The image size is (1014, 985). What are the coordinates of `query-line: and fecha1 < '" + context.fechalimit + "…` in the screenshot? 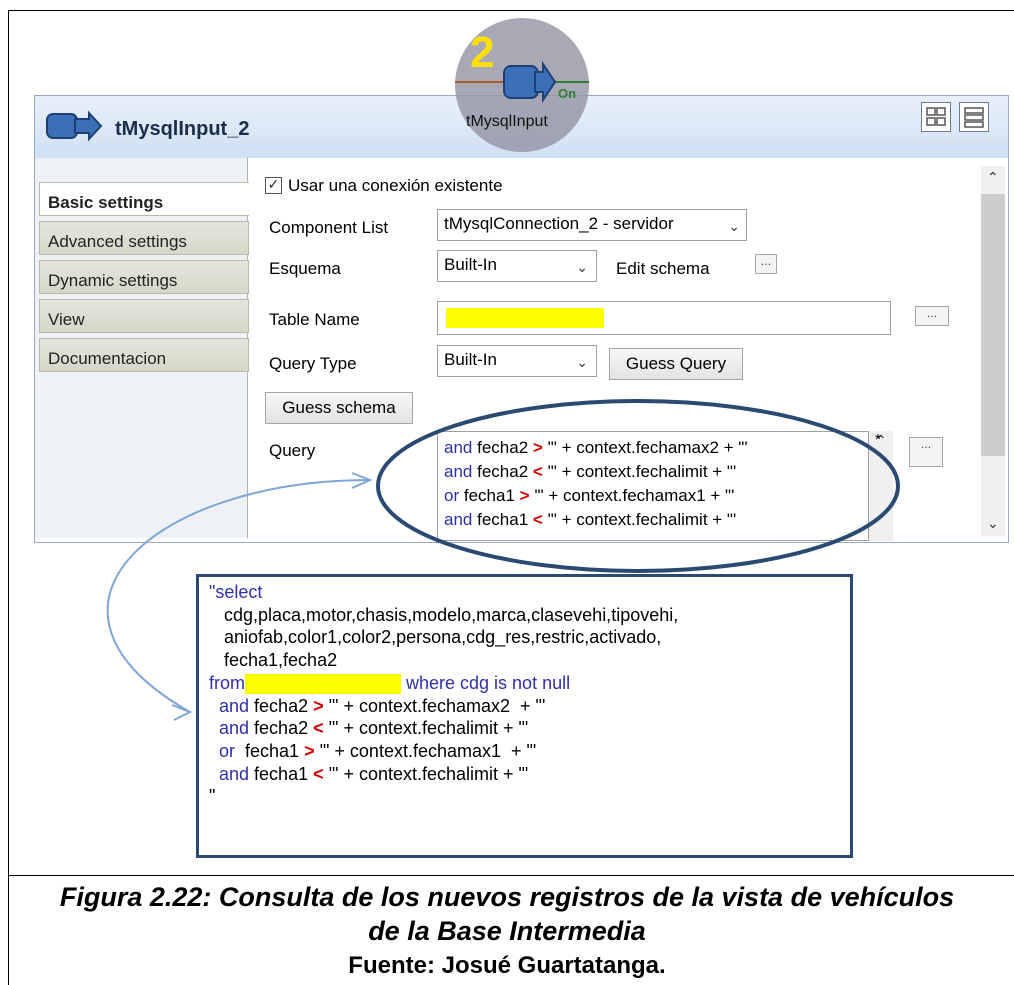 It's located at (590, 519).